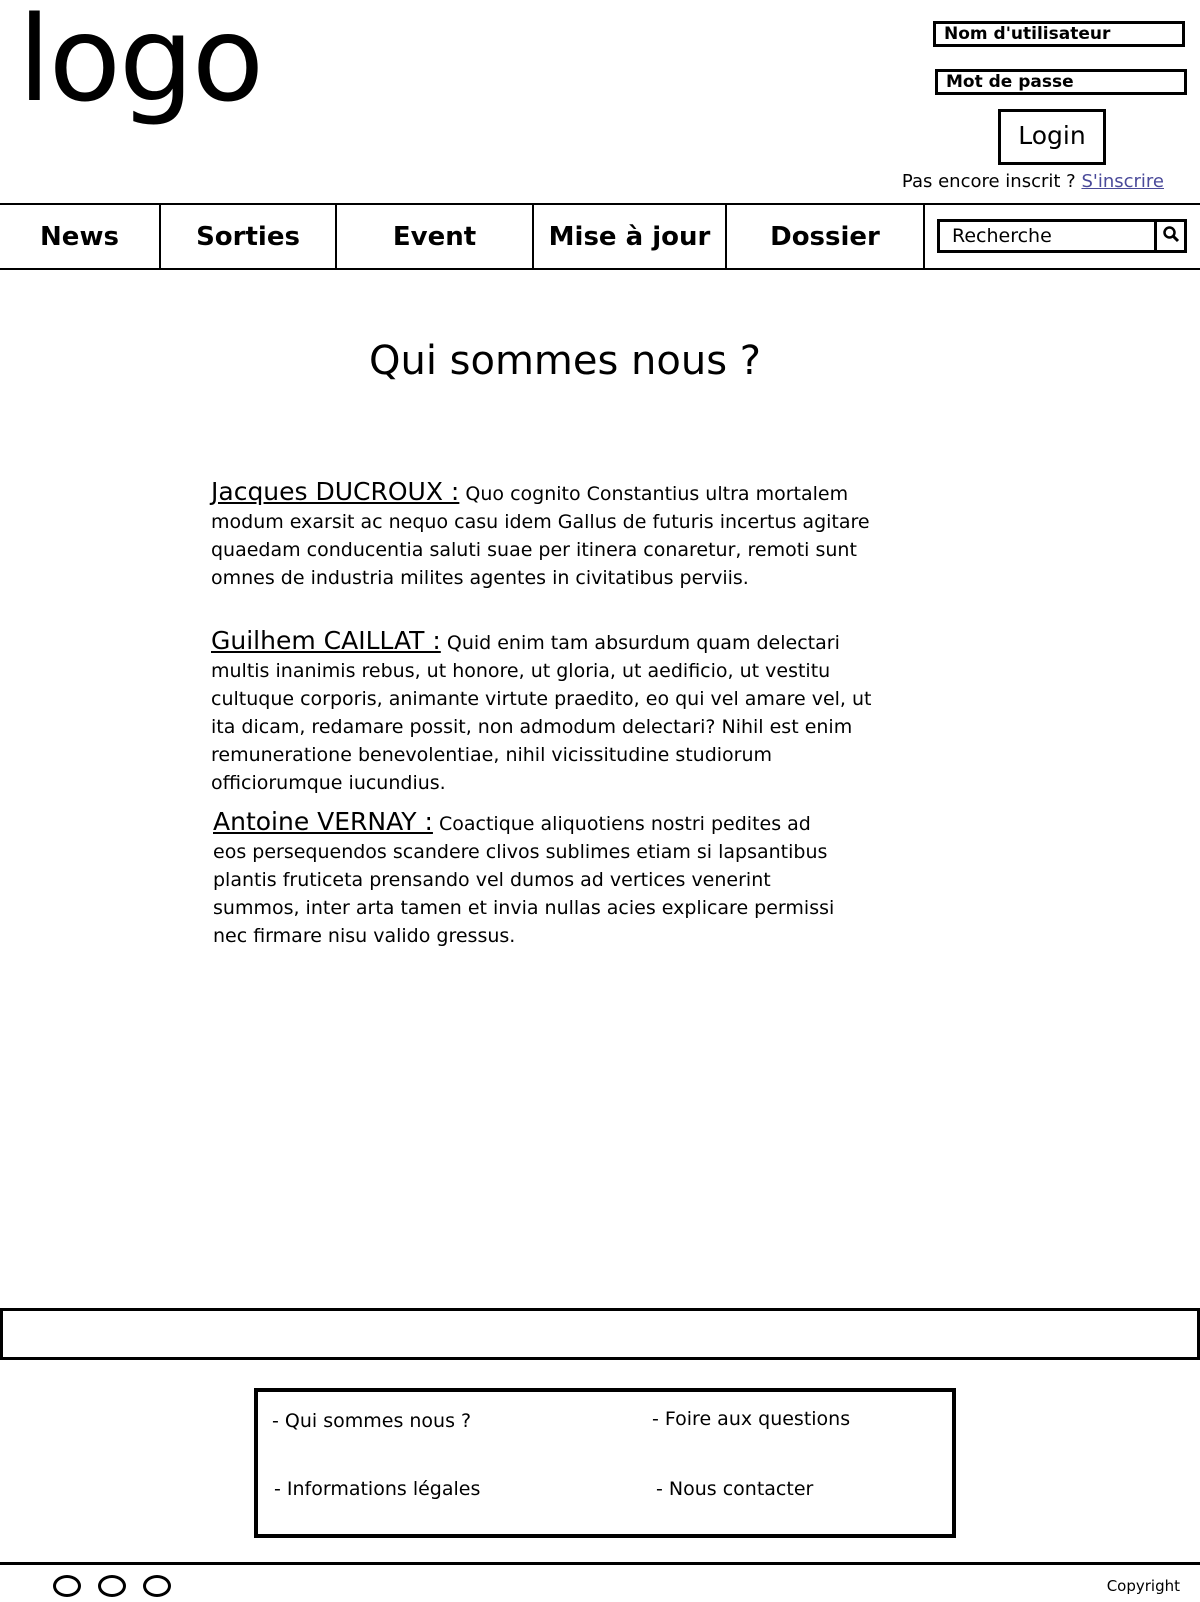  I want to click on nav-item-news: News, so click(80, 236).